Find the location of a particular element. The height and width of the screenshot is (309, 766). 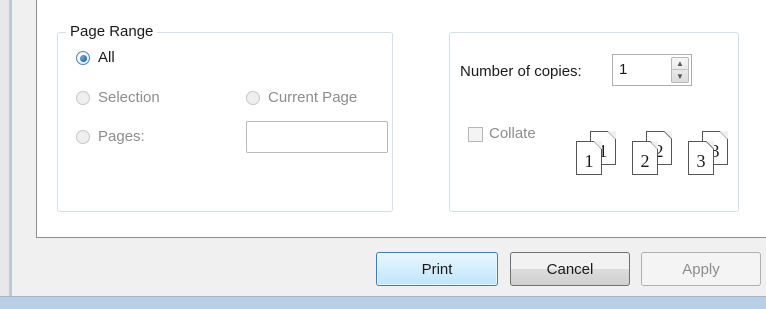

radio-selected-dot is located at coordinates (83, 58).